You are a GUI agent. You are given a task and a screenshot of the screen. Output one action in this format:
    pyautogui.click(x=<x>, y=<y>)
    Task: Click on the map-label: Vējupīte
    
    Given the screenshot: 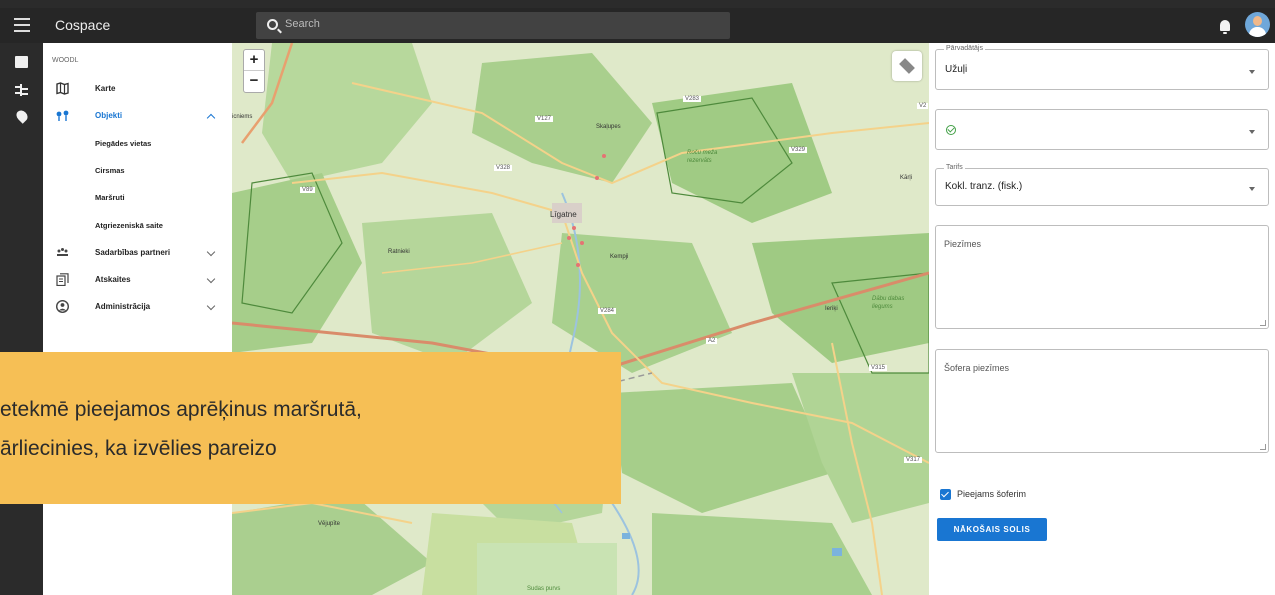 What is the action you would take?
    pyautogui.click(x=329, y=524)
    